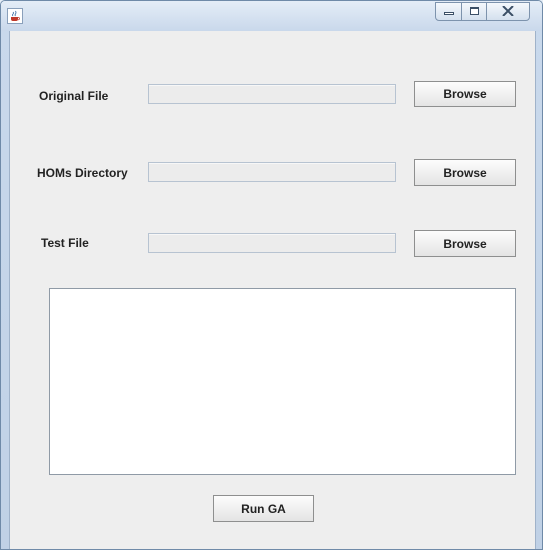 This screenshot has height=550, width=543. What do you see at coordinates (150, 172) in the screenshot?
I see `homs-directory-value` at bounding box center [150, 172].